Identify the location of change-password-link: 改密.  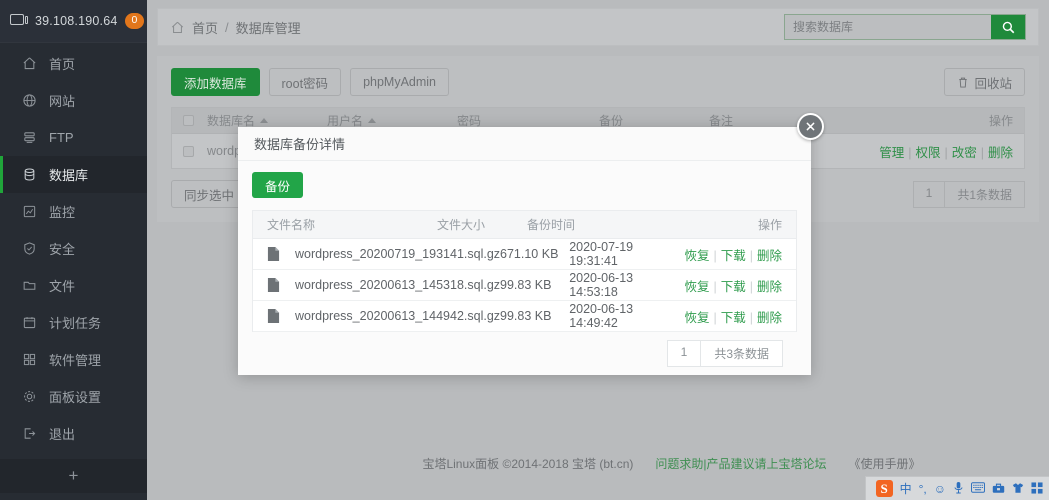
(964, 153).